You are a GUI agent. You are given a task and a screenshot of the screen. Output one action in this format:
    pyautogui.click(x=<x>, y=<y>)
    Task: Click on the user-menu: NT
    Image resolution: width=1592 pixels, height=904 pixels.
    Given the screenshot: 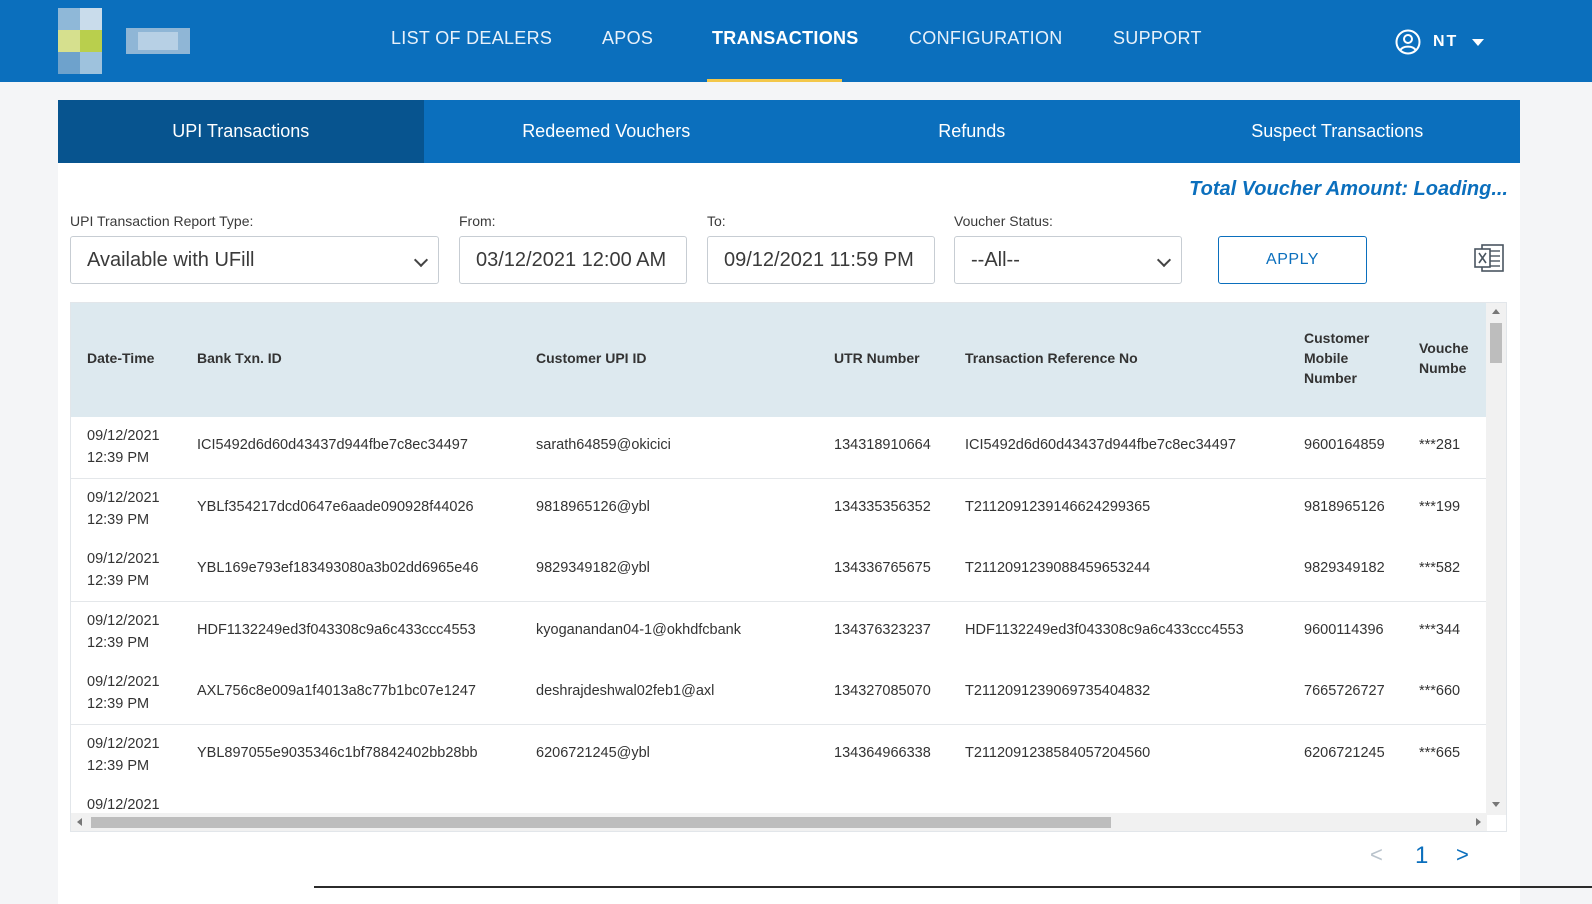 What is the action you would take?
    pyautogui.click(x=1440, y=42)
    